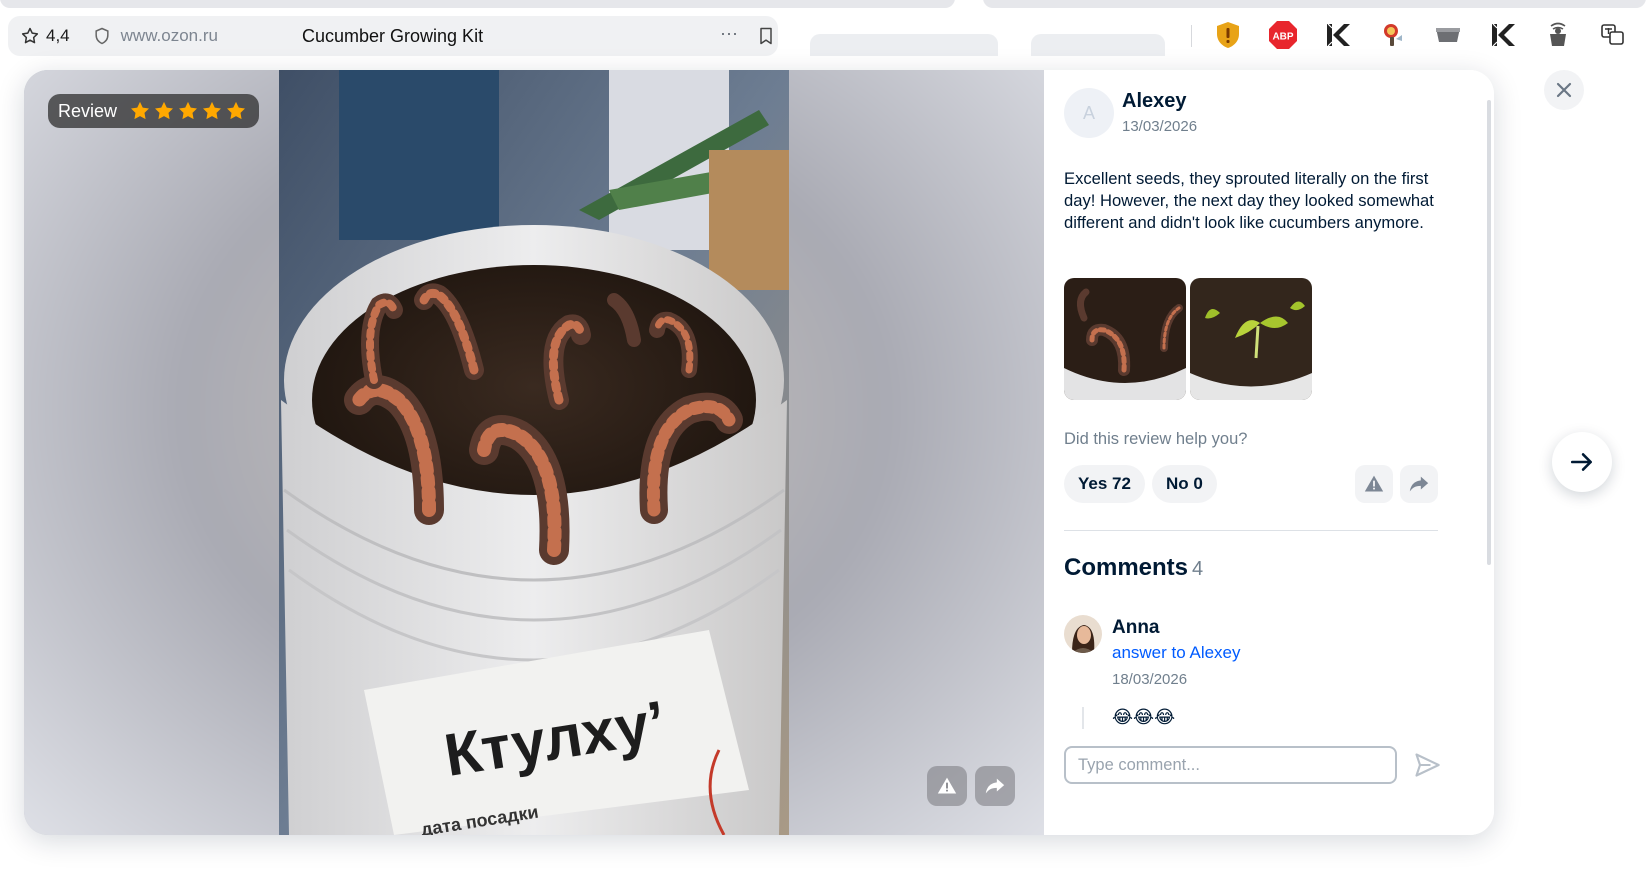  I want to click on report-review-button, so click(1374, 484).